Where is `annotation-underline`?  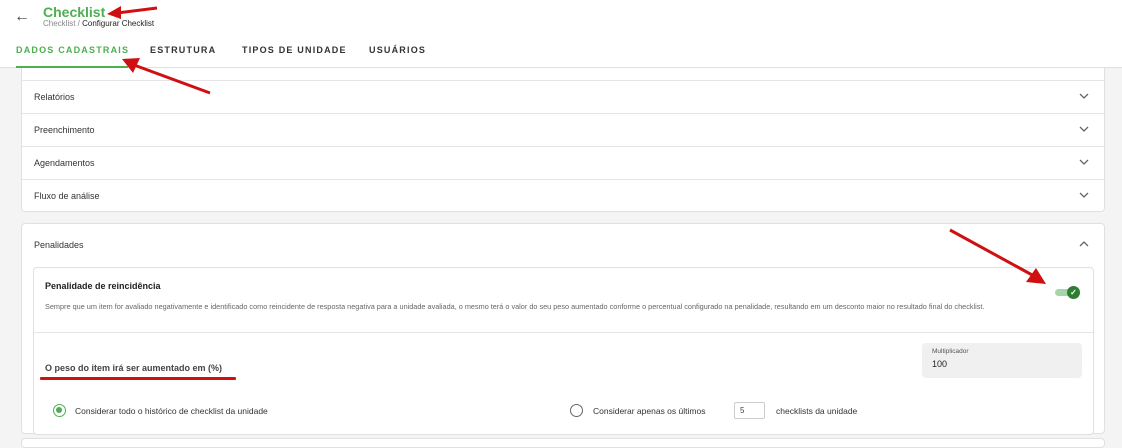
annotation-underline is located at coordinates (138, 378).